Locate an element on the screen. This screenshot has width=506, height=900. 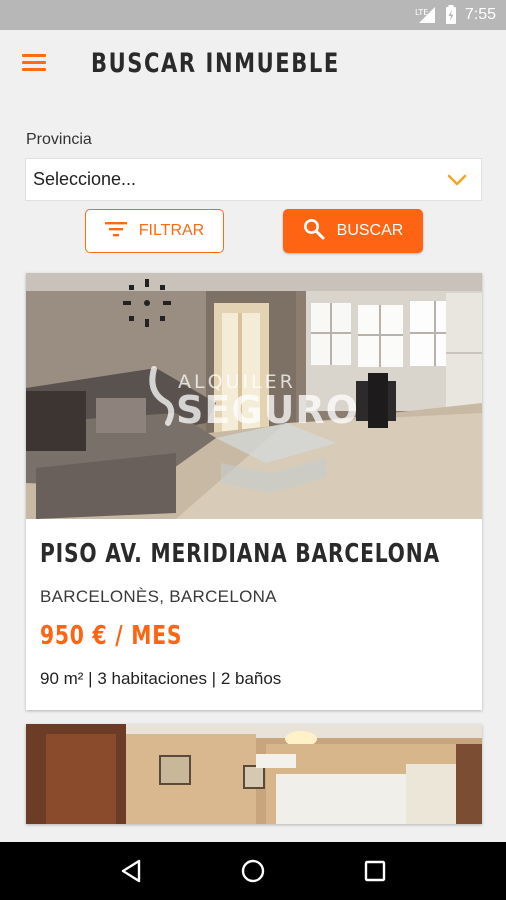
listing-features: 90 m² | 3 habitaciones | 2 baños is located at coordinates (161, 678).